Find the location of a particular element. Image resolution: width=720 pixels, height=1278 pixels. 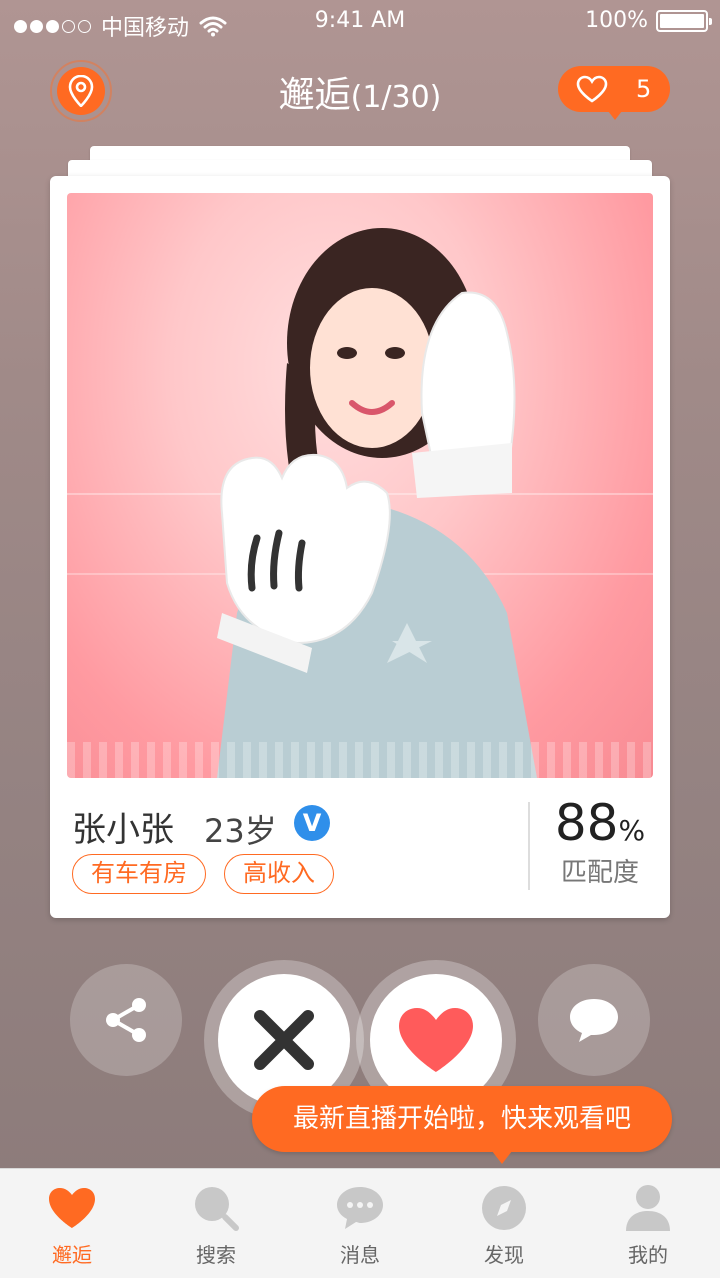

tag-high-income: 高收入 is located at coordinates (279, 874).